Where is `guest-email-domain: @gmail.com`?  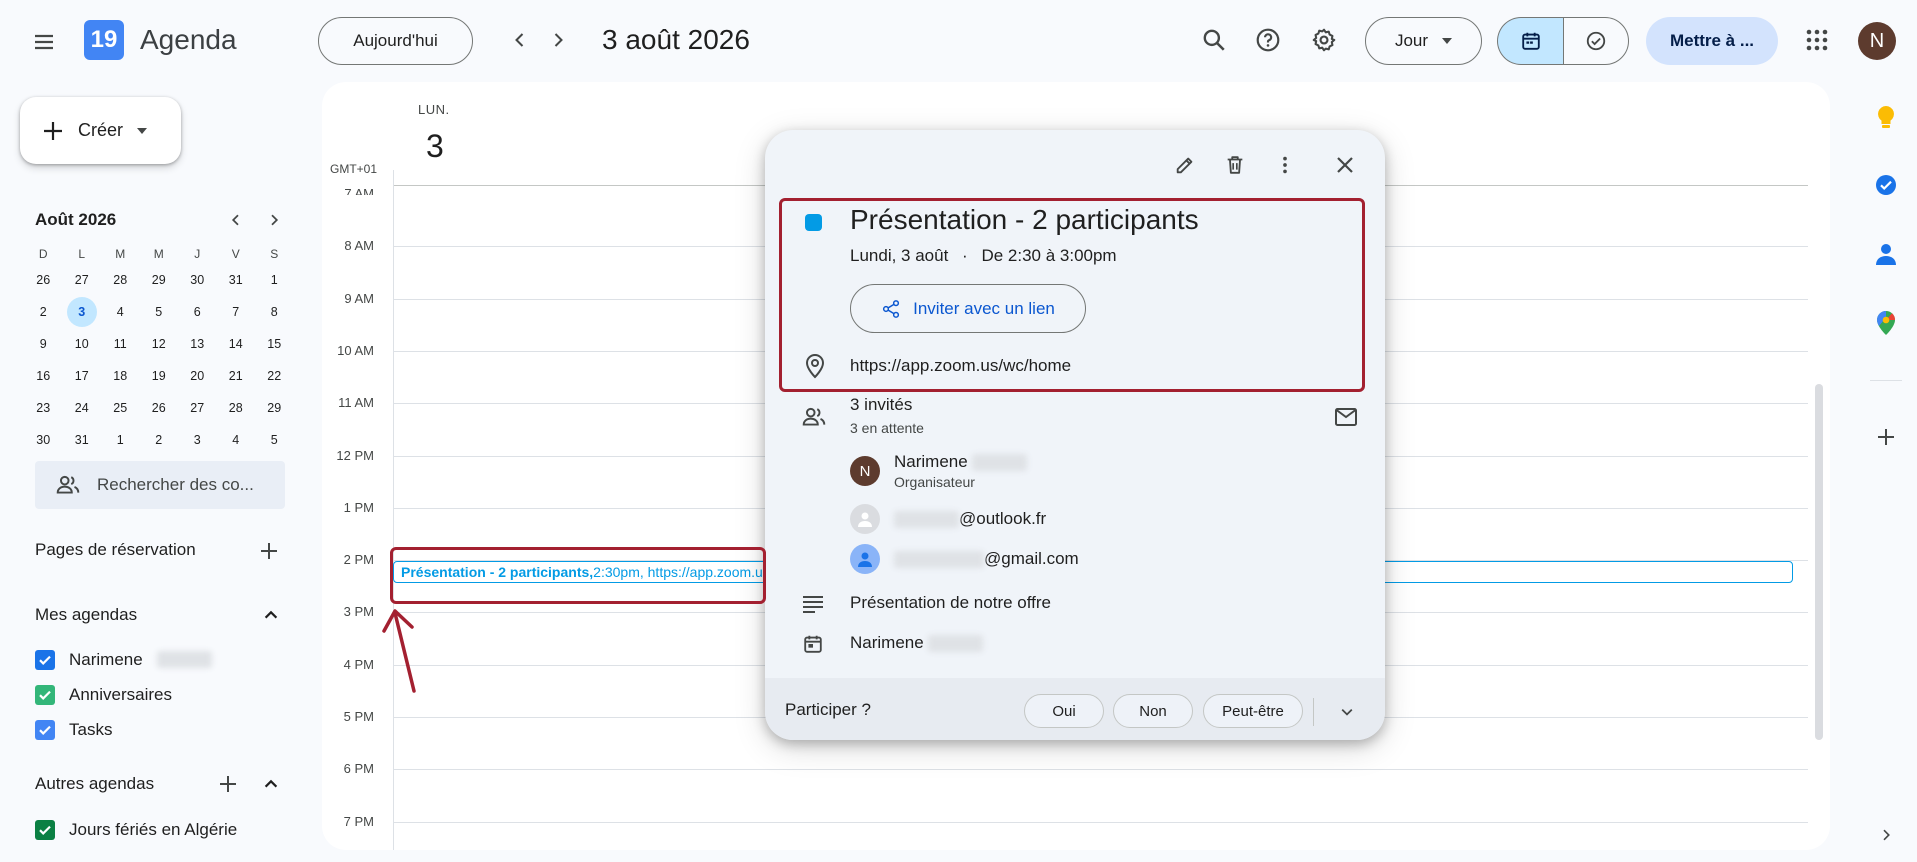
guest-email-domain: @gmail.com is located at coordinates (1031, 558).